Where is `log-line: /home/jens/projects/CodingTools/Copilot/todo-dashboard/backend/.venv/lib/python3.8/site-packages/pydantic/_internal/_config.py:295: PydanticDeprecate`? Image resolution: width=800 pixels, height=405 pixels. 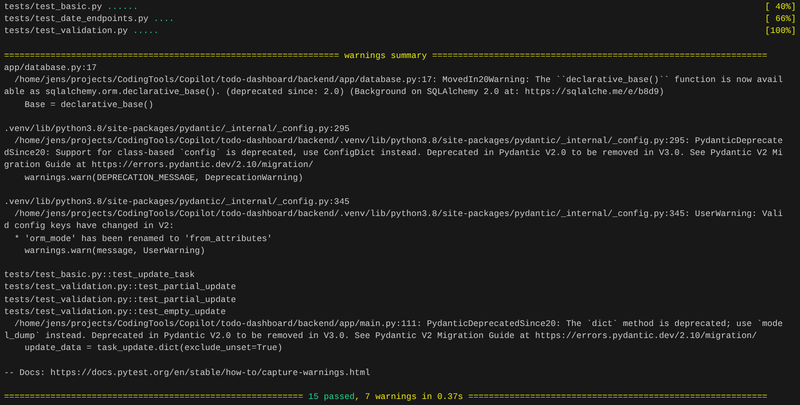
log-line: /home/jens/projects/CodingTools/Copilot/todo-dashboard/backend/.venv/lib/python3.8/site-packages/pydantic/_internal/_config.py:295: PydanticDeprecate is located at coordinates (398, 141).